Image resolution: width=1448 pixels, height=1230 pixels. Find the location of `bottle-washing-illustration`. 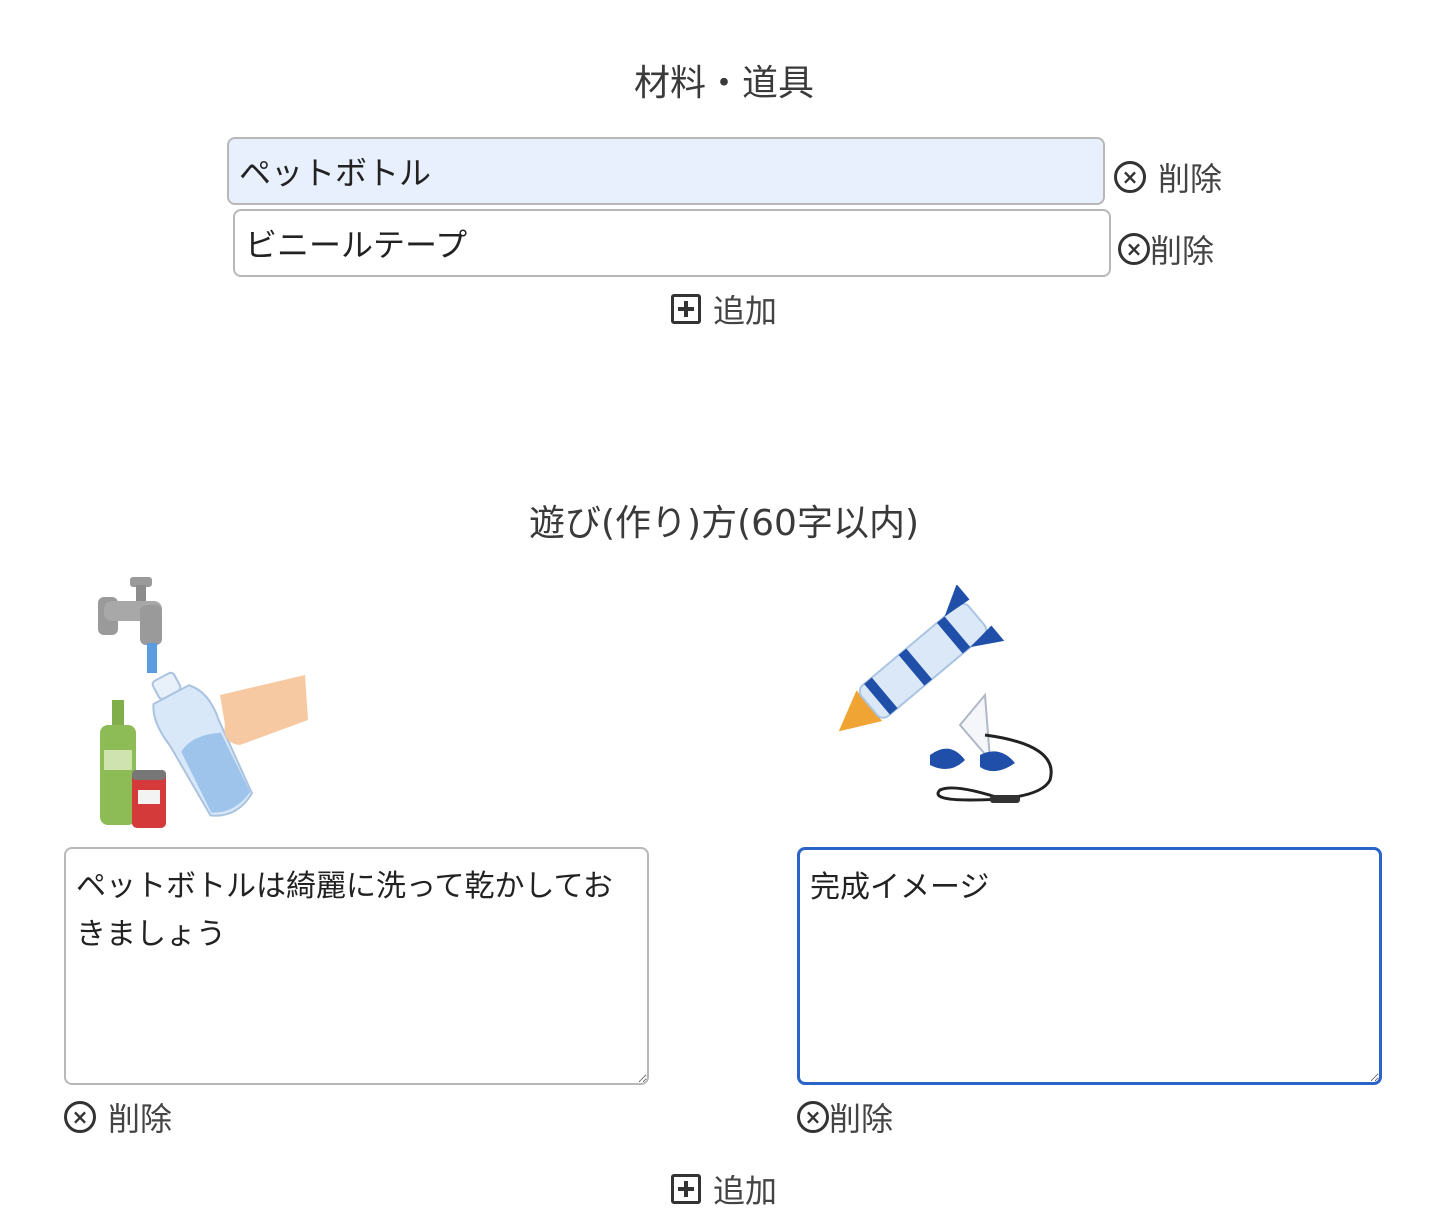

bottle-washing-illustration is located at coordinates (203, 702).